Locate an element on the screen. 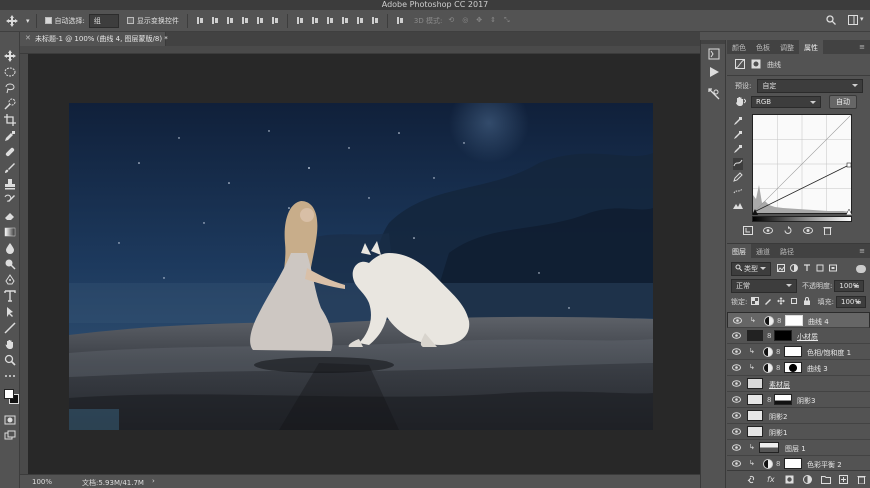 The width and height of the screenshot is (870, 488). layer-row: 阴影2 is located at coordinates (798, 416).